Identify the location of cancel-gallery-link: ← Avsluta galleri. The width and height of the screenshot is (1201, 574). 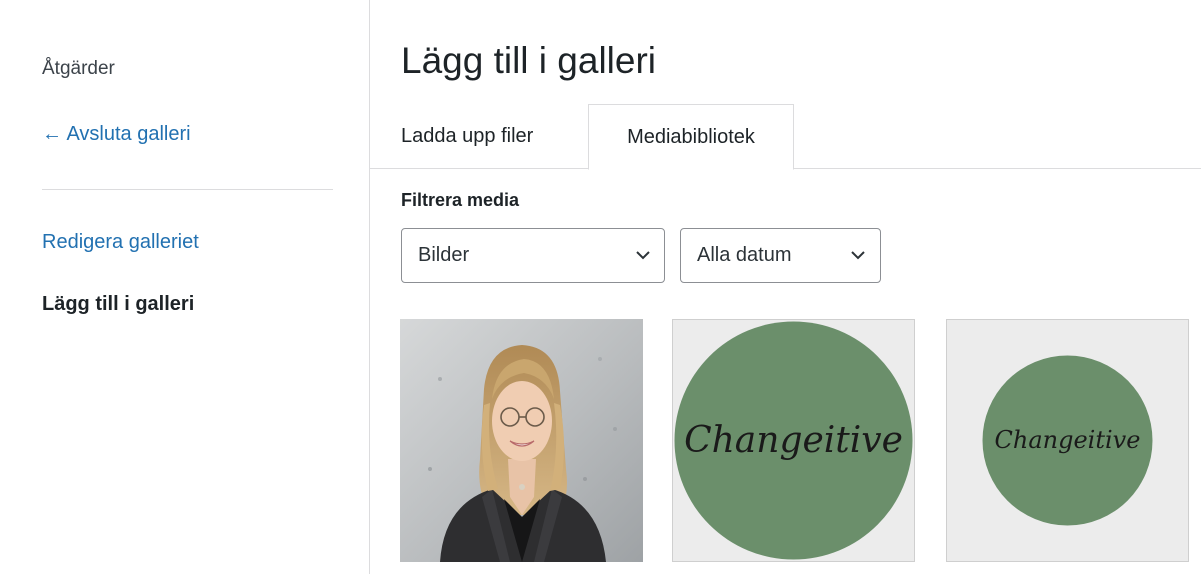
(116, 134).